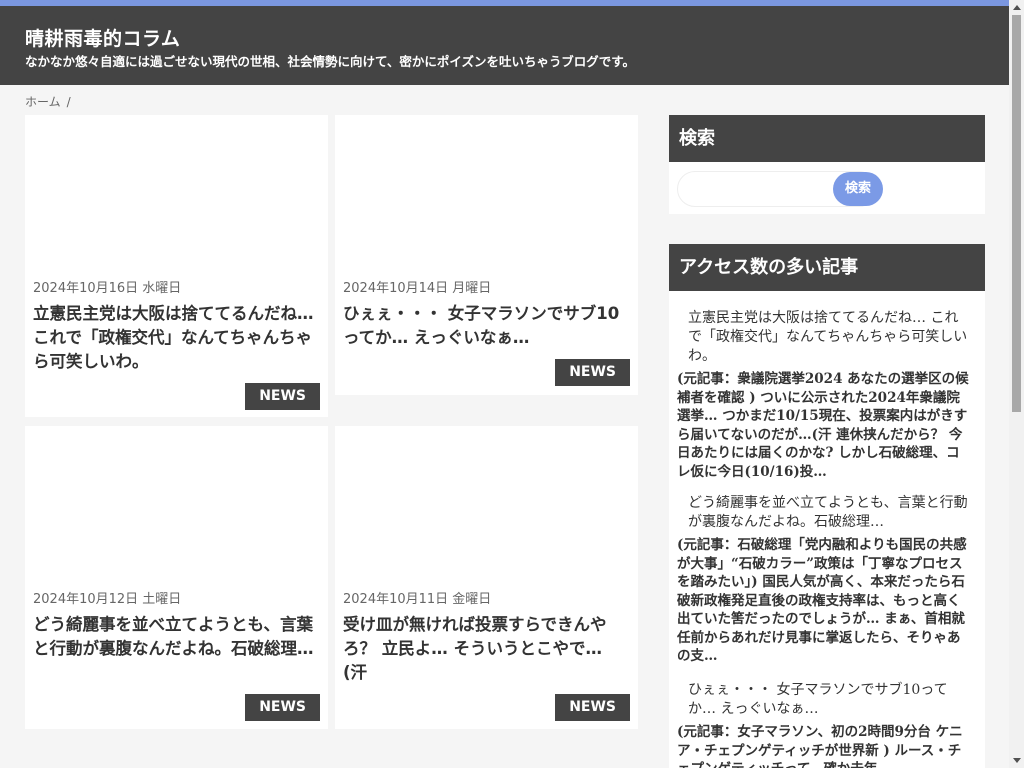 The height and width of the screenshot is (768, 1024). Describe the element at coordinates (107, 599) in the screenshot. I see `post-date: 2024年10月12日 土曜日` at that location.